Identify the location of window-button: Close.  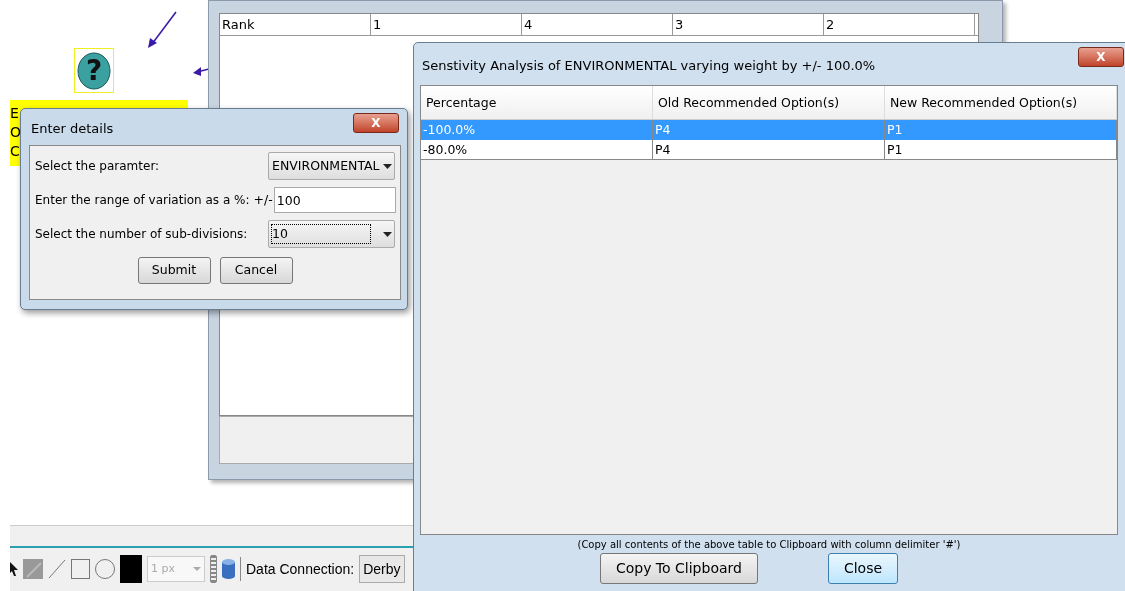
(863, 568).